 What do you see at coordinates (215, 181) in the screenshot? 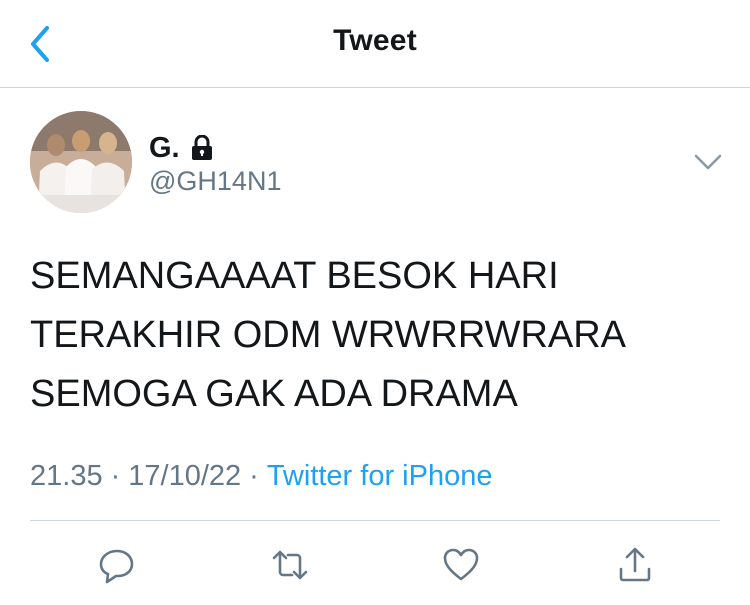
I see `author-handle: @GH14N1` at bounding box center [215, 181].